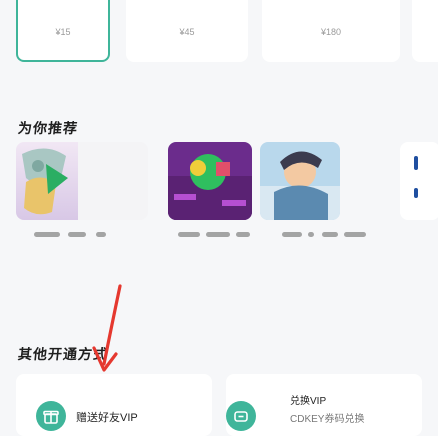  What do you see at coordinates (107, 328) in the screenshot?
I see `annotation-arrow-icon` at bounding box center [107, 328].